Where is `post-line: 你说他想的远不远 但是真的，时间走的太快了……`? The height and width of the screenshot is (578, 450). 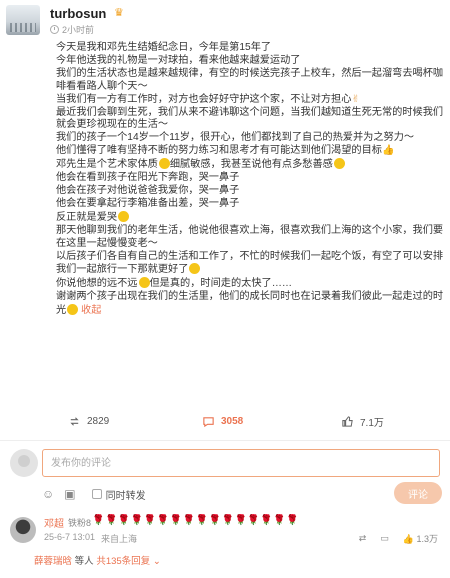 post-line: 你说他想的远不远 但是真的，时间走的太快了…… is located at coordinates (174, 283).